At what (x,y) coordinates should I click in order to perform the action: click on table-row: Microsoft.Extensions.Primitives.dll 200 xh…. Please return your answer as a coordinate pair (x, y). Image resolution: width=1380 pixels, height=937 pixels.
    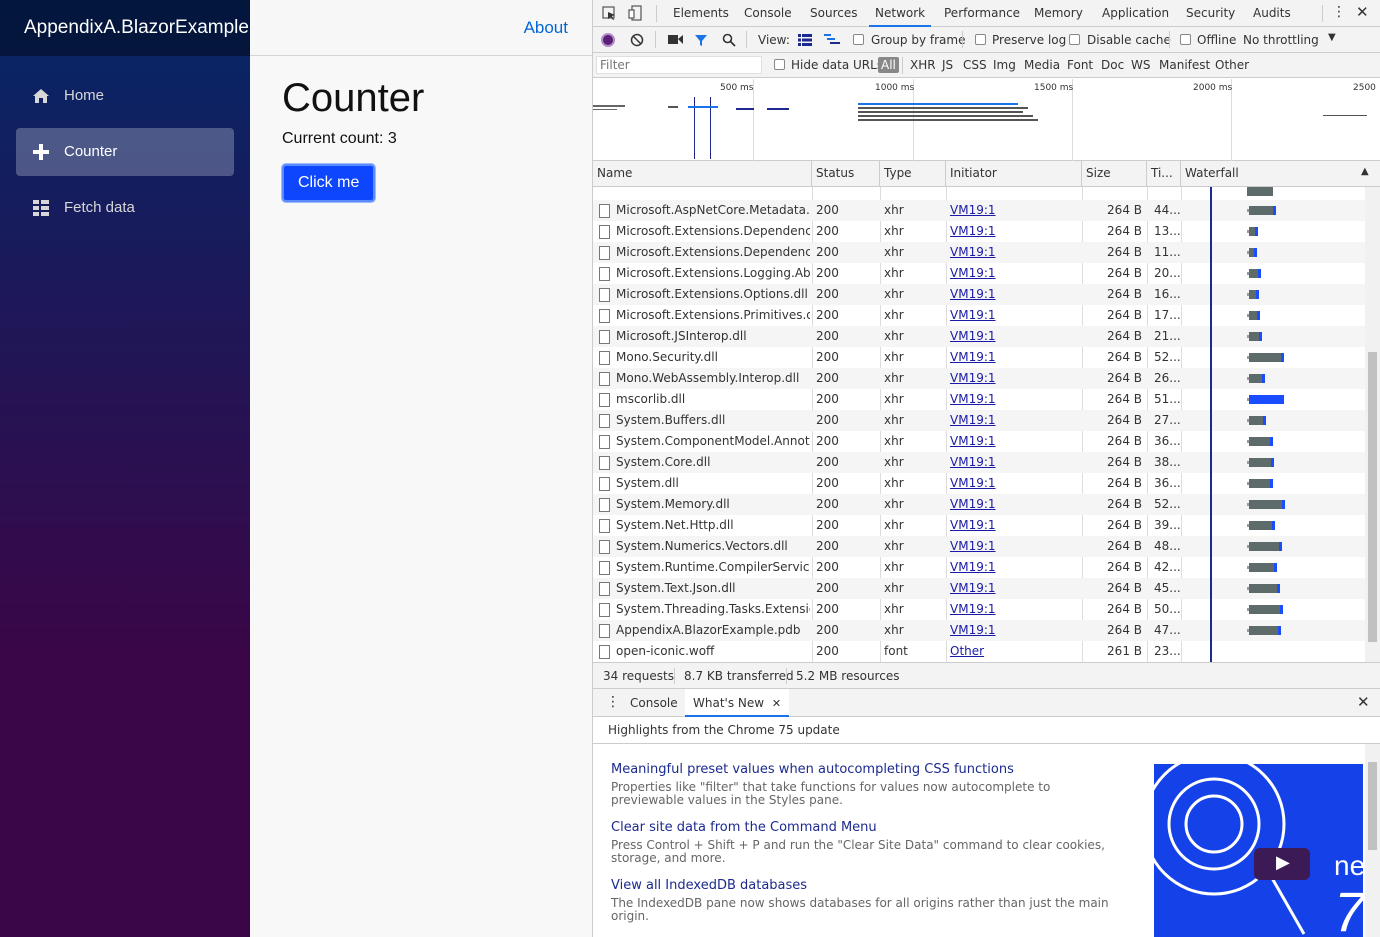
    Looking at the image, I should click on (979, 315).